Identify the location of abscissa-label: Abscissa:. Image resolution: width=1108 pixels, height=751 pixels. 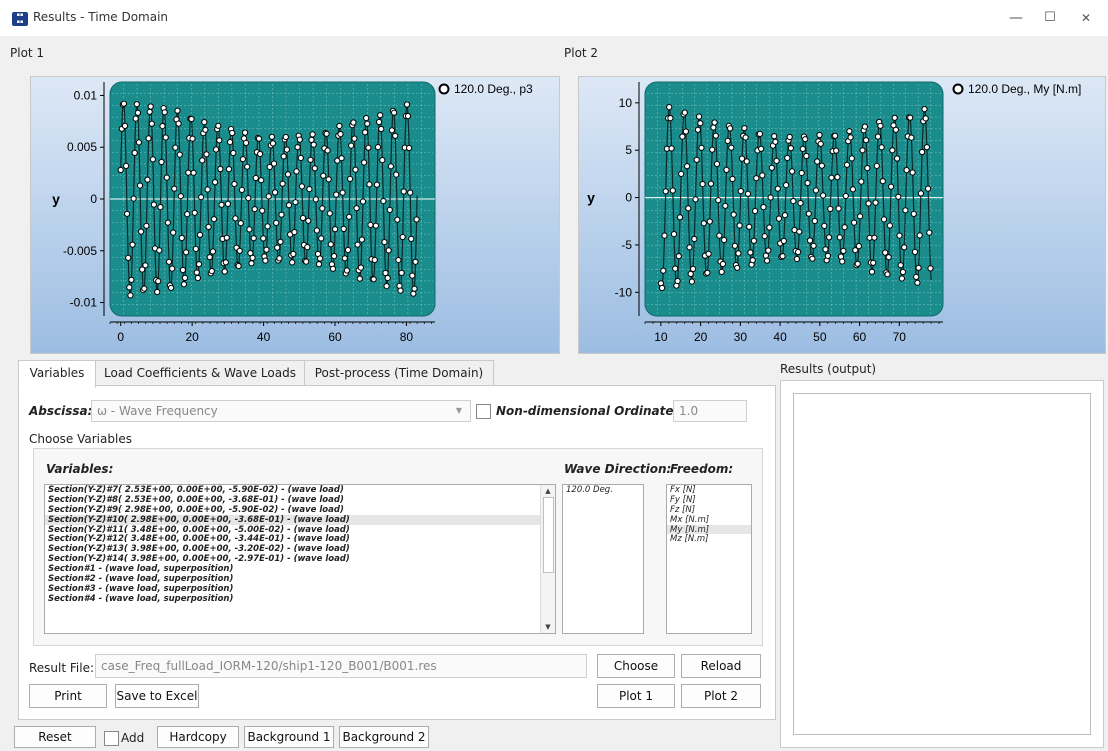
(61, 411).